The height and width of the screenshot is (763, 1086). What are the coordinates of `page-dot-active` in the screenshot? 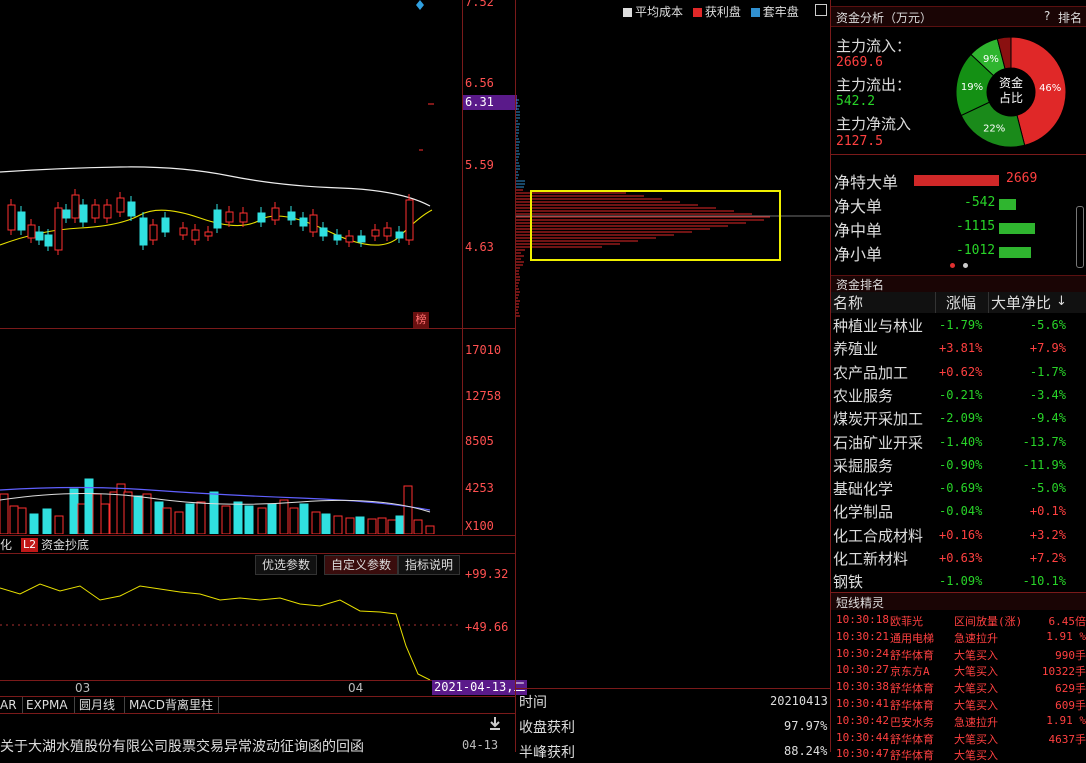 It's located at (952, 265).